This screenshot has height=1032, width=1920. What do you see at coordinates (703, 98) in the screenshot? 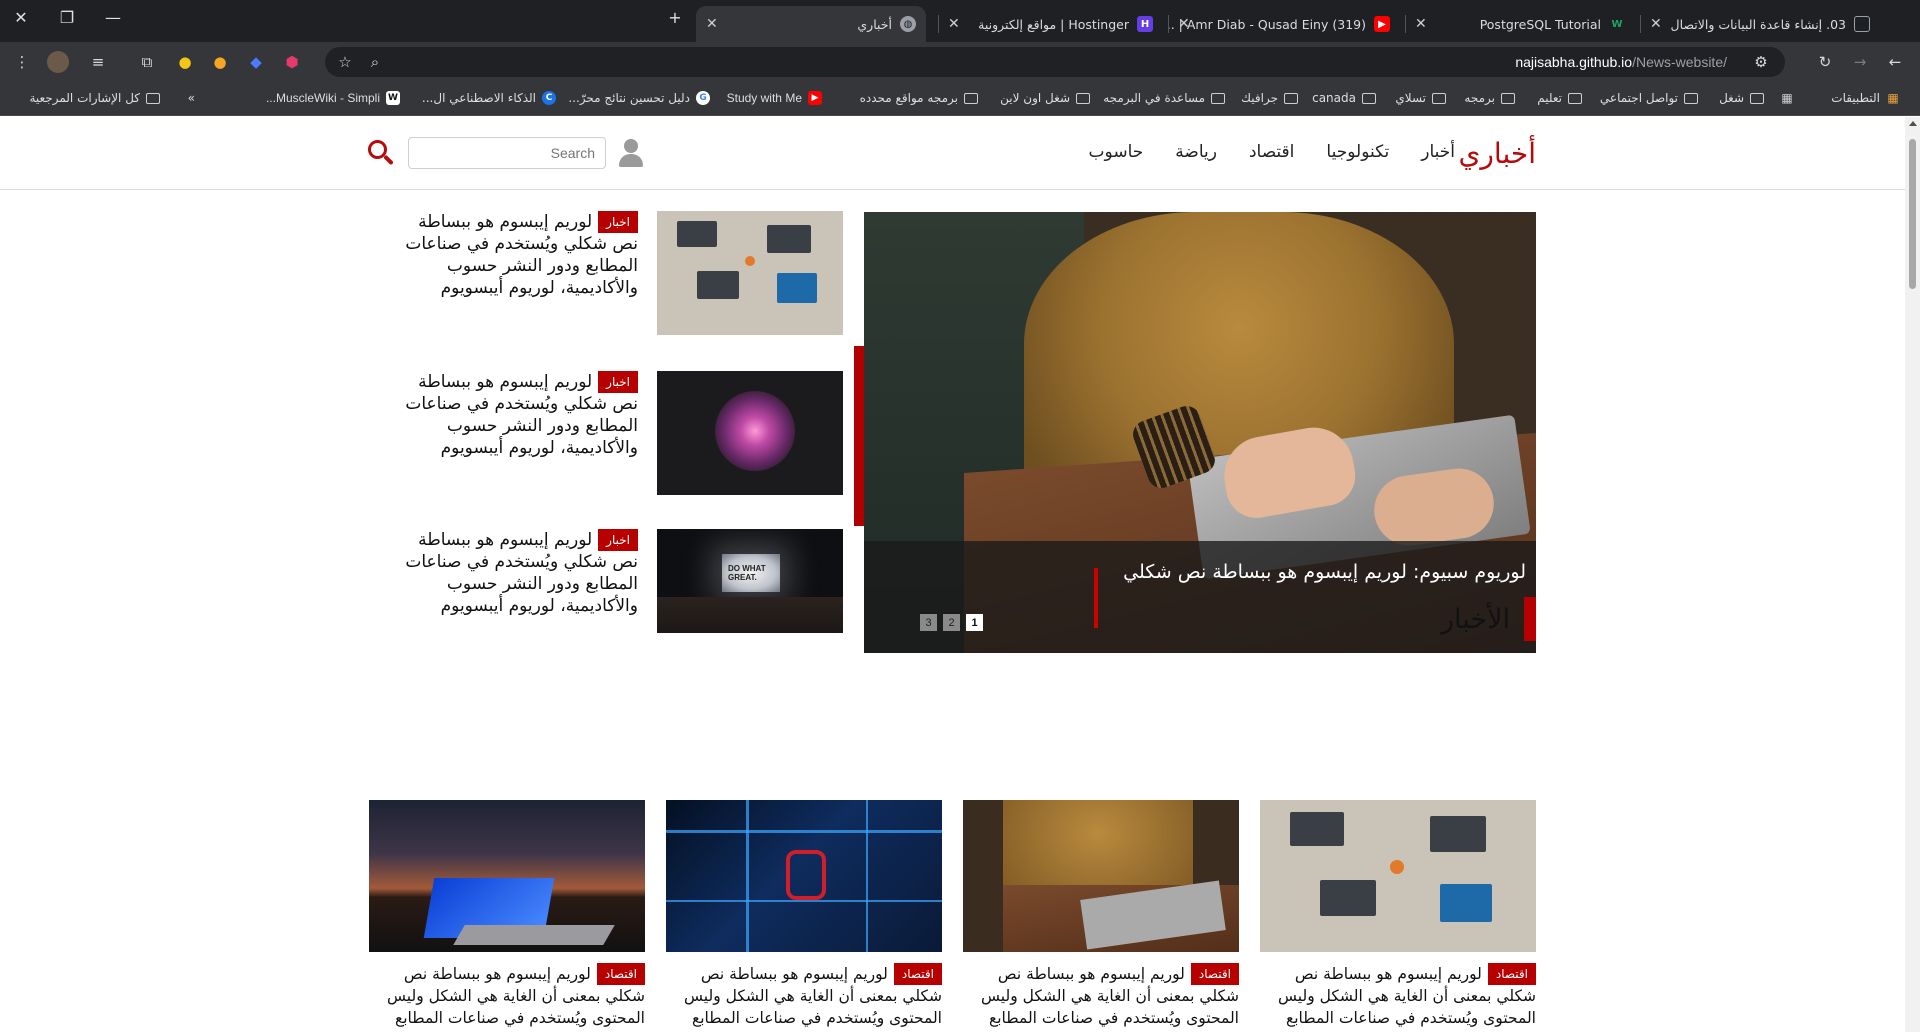
I see `google-icon: G` at bounding box center [703, 98].